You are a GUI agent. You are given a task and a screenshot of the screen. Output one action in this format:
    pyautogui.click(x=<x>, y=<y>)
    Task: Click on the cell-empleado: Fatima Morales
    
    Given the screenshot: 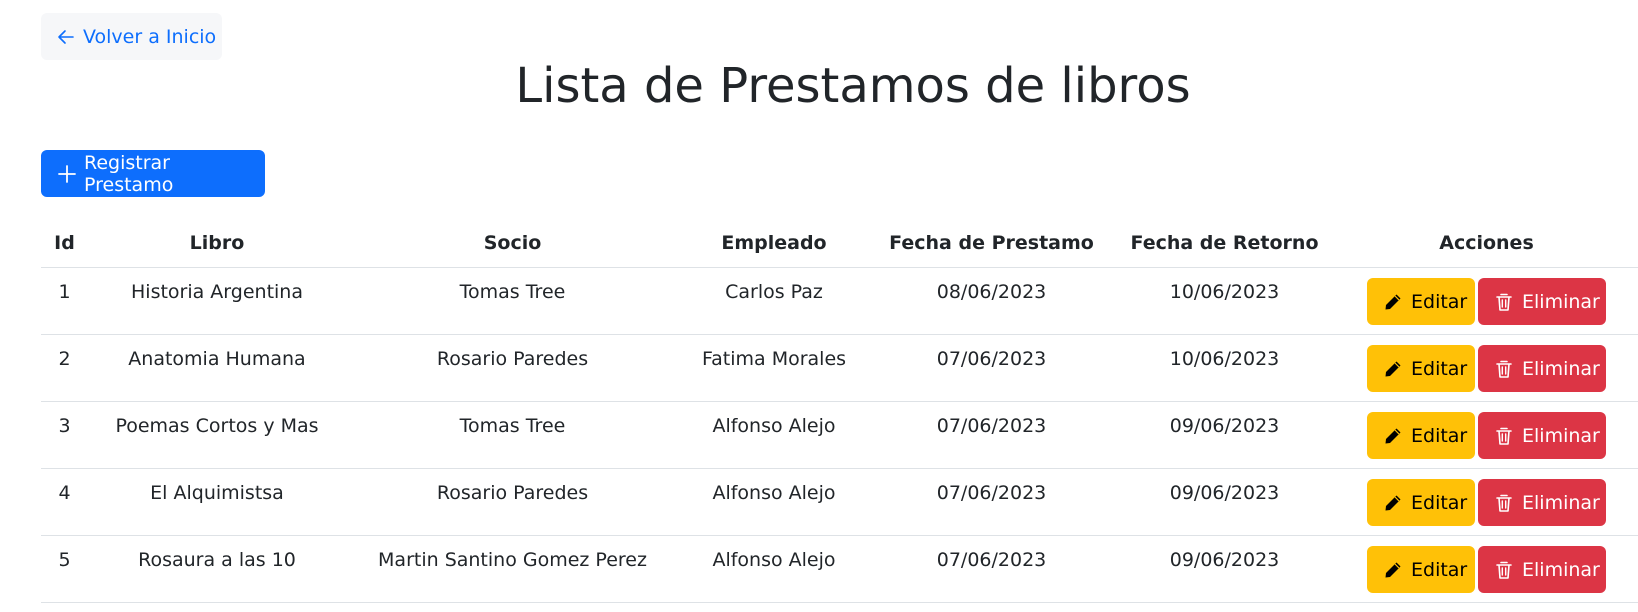 What is the action you would take?
    pyautogui.click(x=774, y=368)
    